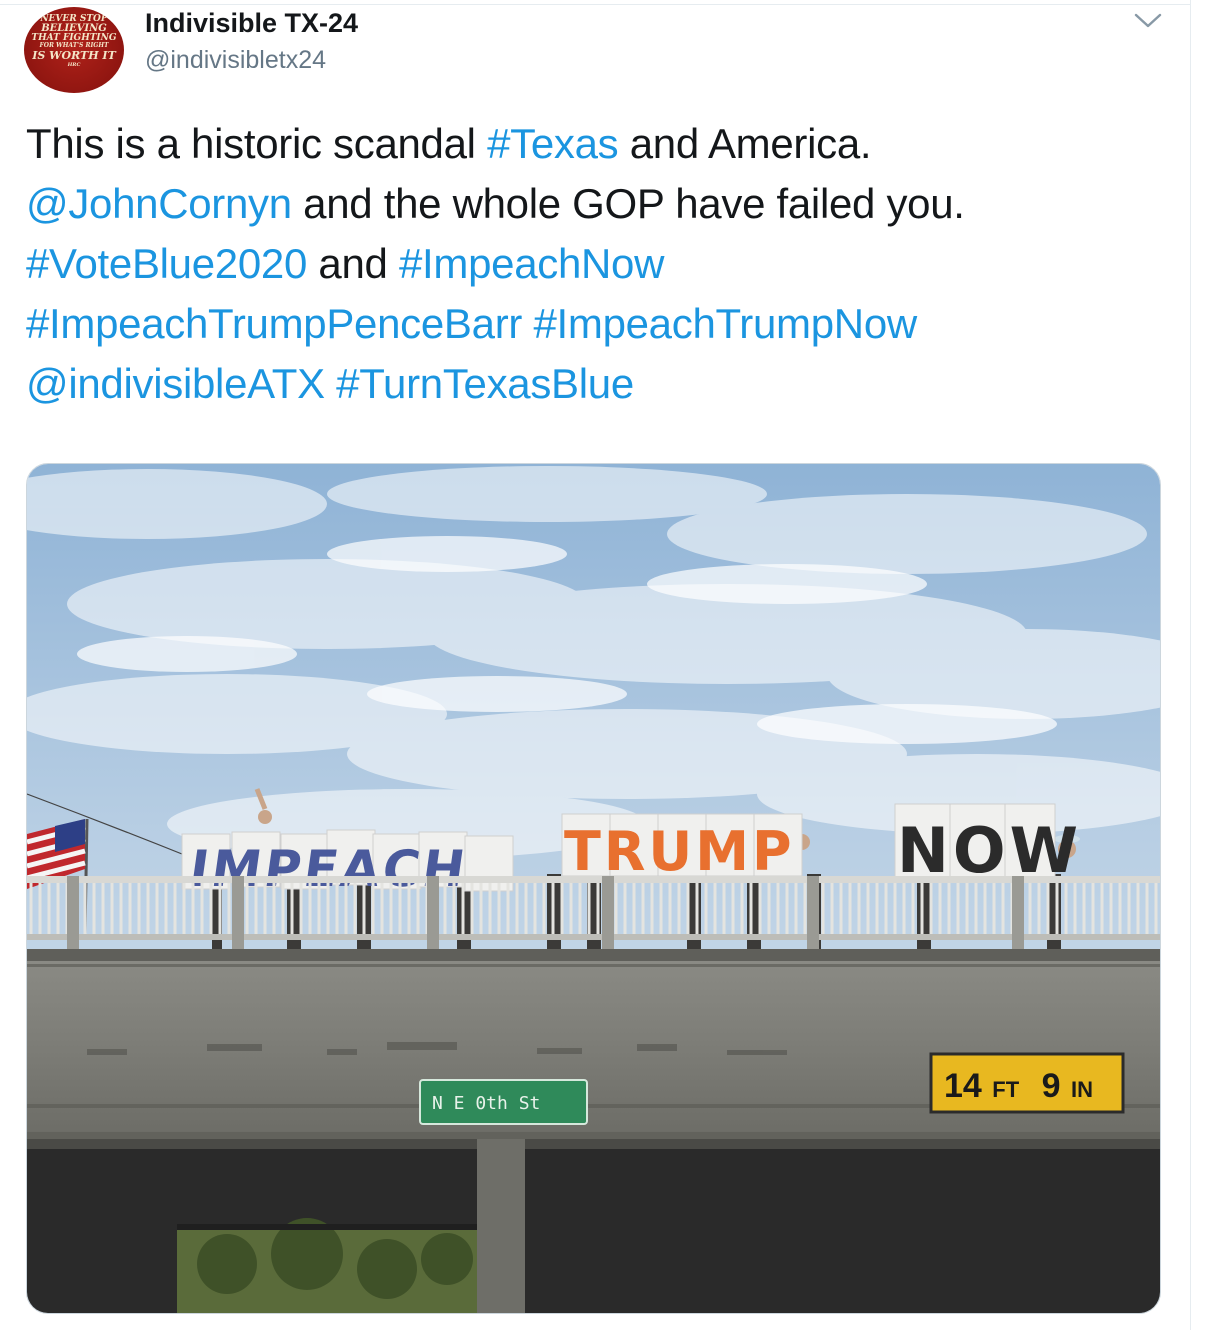 Image resolution: width=1220 pixels, height=1330 pixels. Describe the element at coordinates (1148, 20) in the screenshot. I see `chevron-down-icon` at that location.